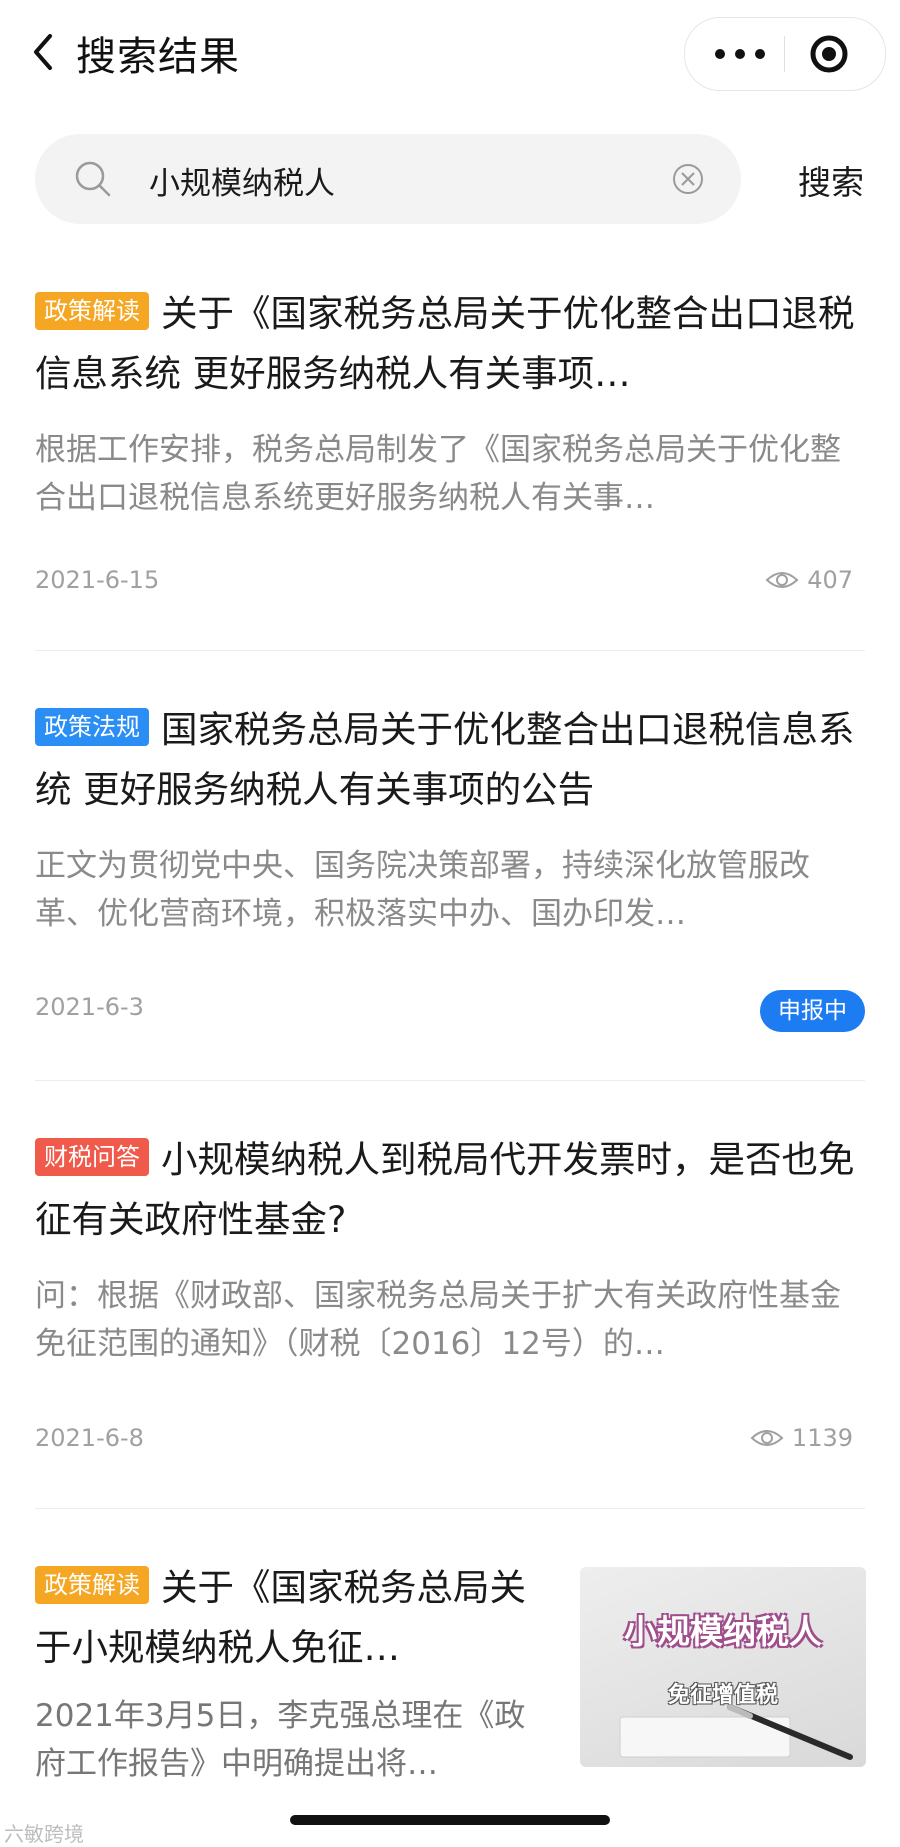  I want to click on result-thumbnail: 小规模纳税人 免征增值税, so click(723, 1667).